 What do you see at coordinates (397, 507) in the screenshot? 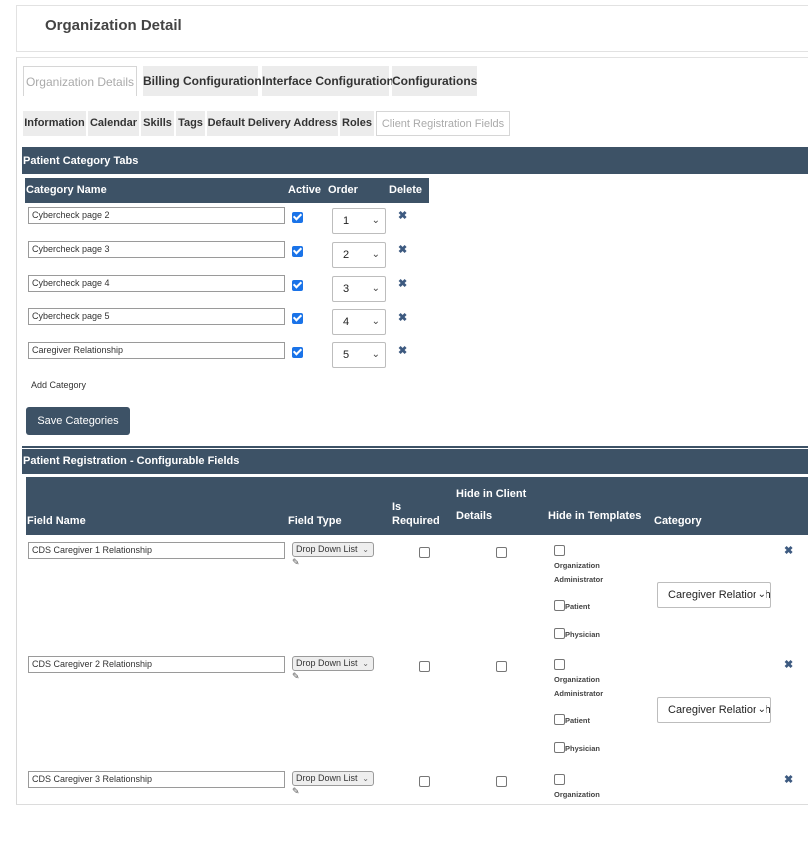
I see `column-is-required-line1: Is` at bounding box center [397, 507].